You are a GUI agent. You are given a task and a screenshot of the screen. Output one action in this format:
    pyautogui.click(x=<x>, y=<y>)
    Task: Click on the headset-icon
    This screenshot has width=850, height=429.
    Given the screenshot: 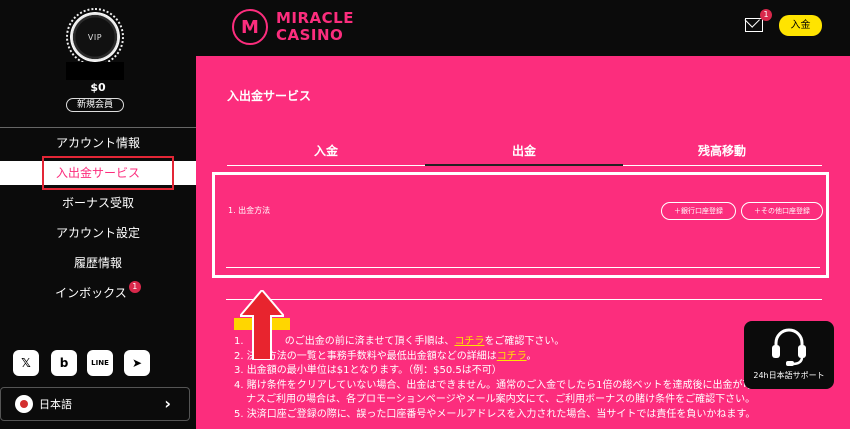 What is the action you would take?
    pyautogui.click(x=789, y=347)
    